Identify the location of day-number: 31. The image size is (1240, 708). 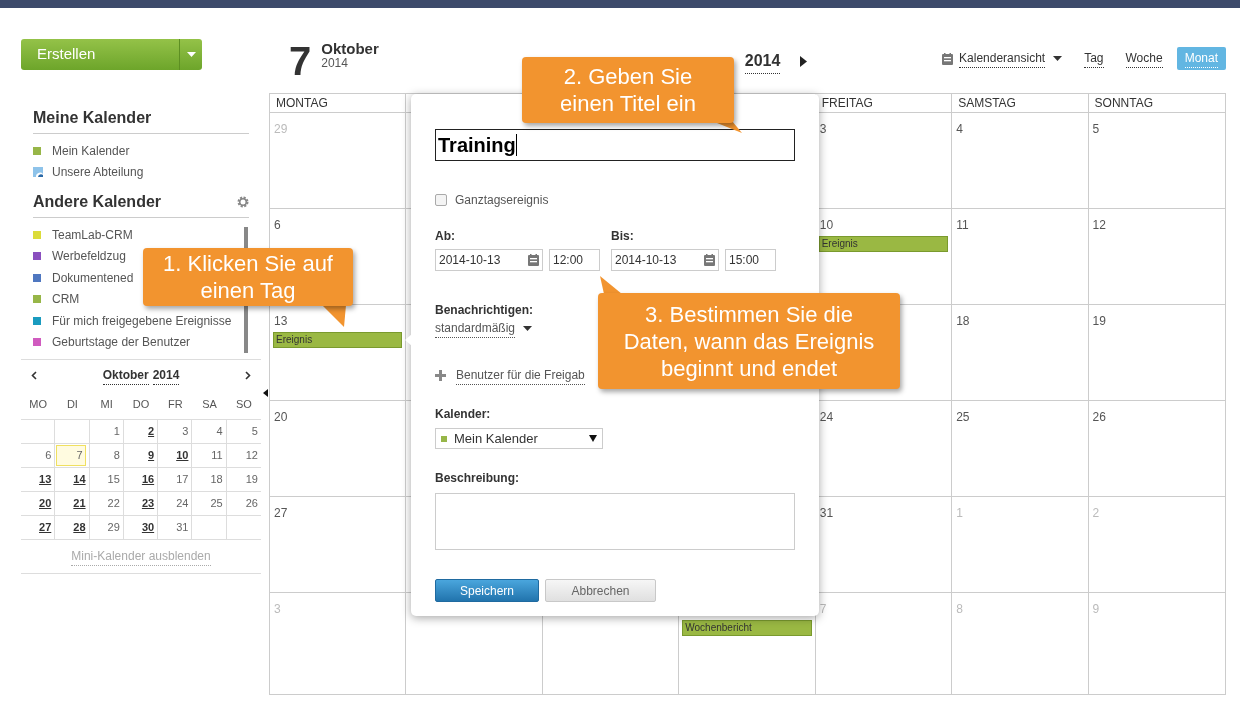
(826, 513).